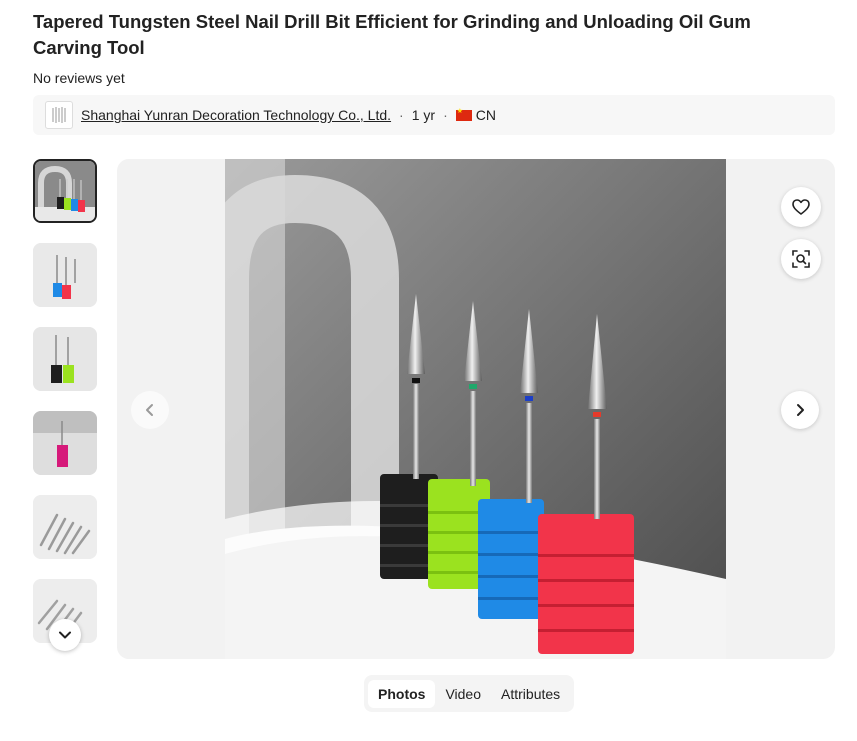 The image size is (857, 741). Describe the element at coordinates (65, 409) in the screenshot. I see `thumbnail-strip` at that location.